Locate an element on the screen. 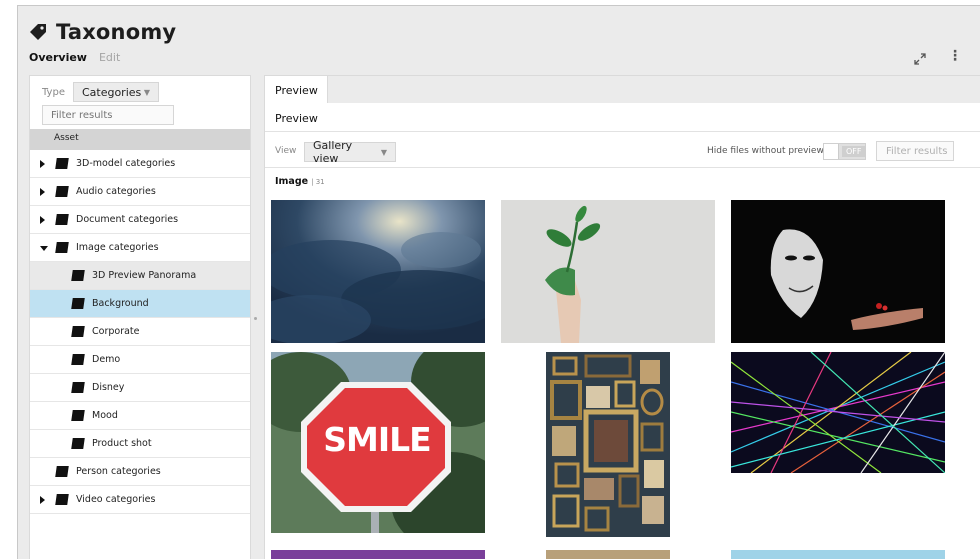  hide-files-toggle: OFF is located at coordinates (844, 151).